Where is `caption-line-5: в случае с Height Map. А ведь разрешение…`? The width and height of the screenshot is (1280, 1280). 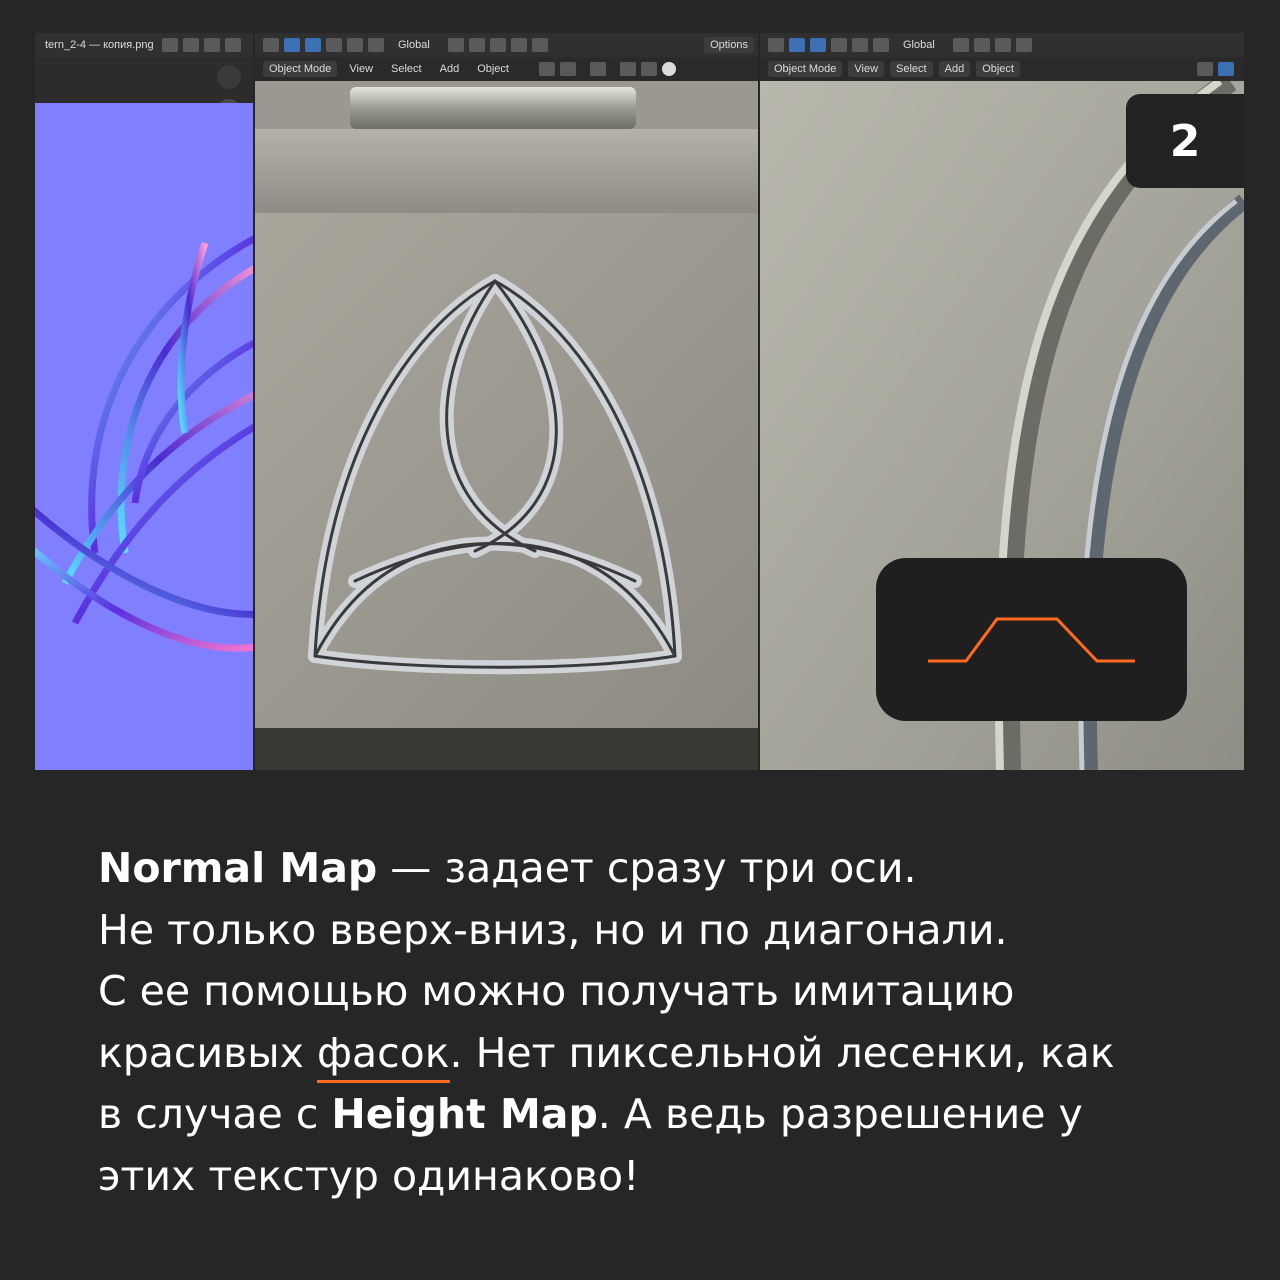 caption-line-5: в случае с Height Map. А ведь разрешение… is located at coordinates (590, 1114).